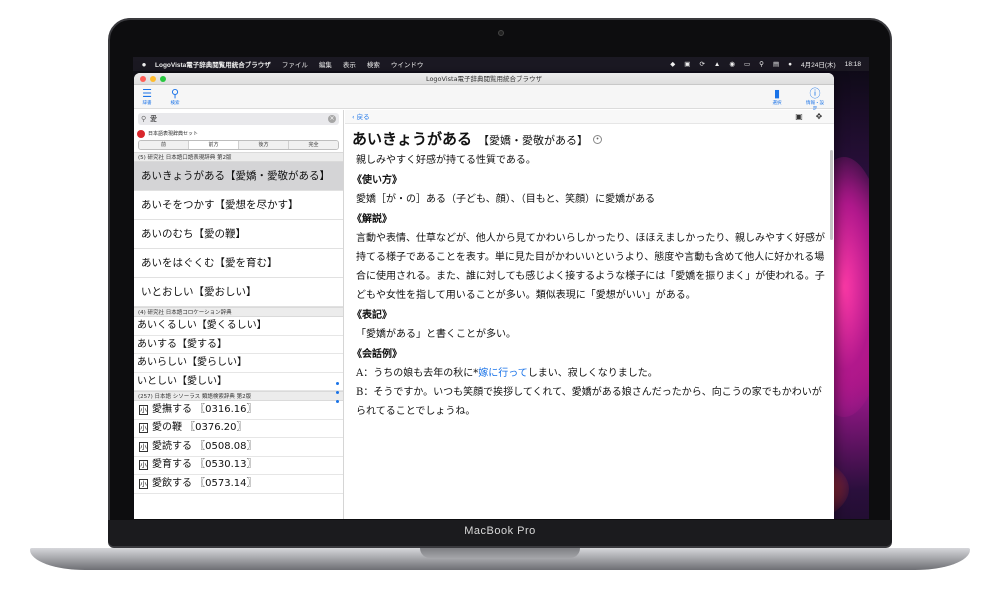 This screenshot has height=600, width=1000. What do you see at coordinates (815, 93) in the screenshot?
I see `info-icon: ⓘ` at bounding box center [815, 93].